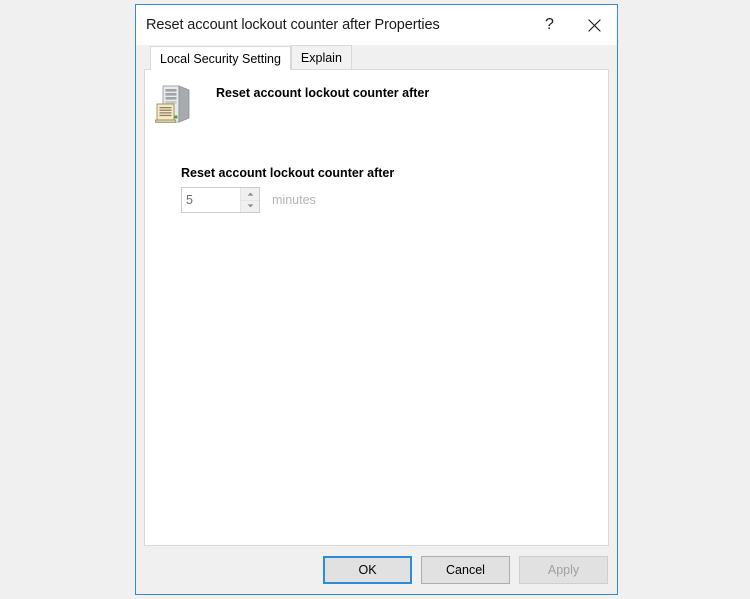 The height and width of the screenshot is (599, 750). Describe the element at coordinates (294, 200) in the screenshot. I see `units-label: minutes` at that location.